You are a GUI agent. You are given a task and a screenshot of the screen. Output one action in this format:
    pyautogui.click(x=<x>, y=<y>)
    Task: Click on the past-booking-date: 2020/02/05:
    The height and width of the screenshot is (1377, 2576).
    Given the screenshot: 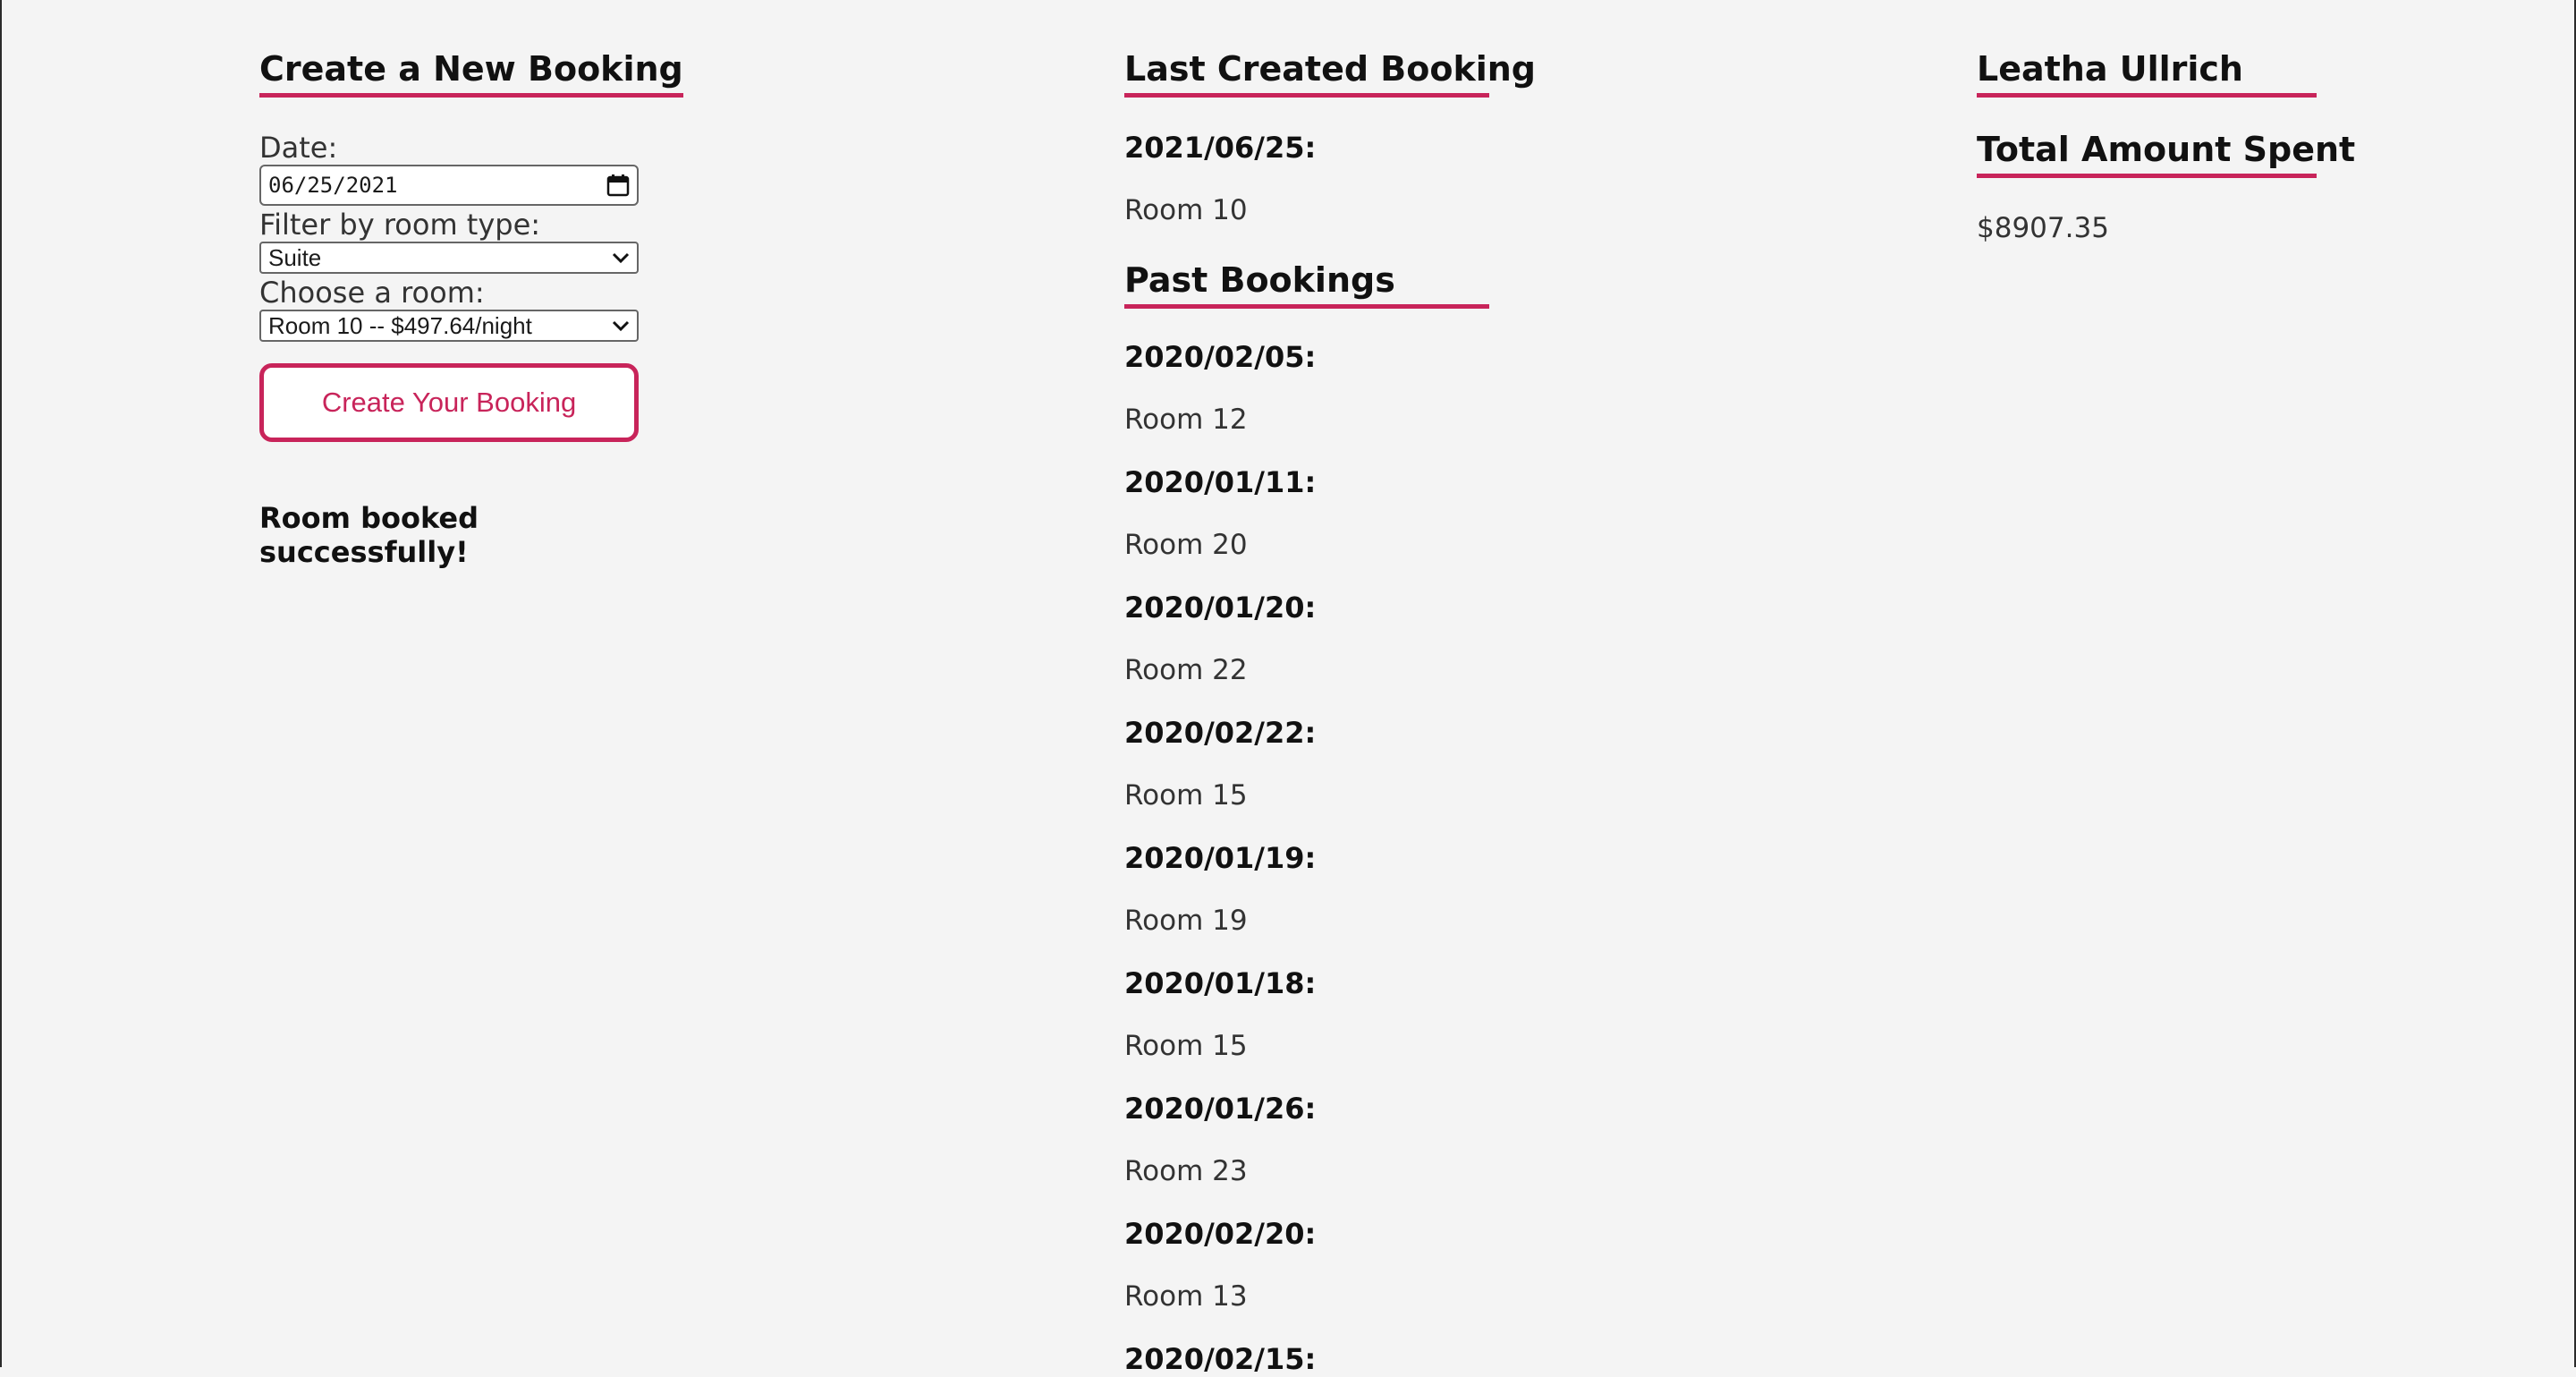 What is the action you would take?
    pyautogui.click(x=1220, y=357)
    